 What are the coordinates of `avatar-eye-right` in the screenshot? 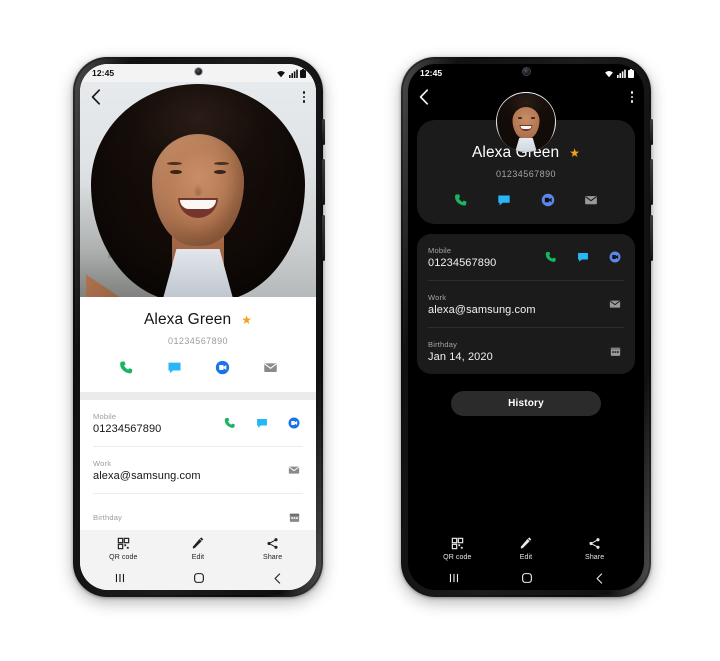 It's located at (532, 118).